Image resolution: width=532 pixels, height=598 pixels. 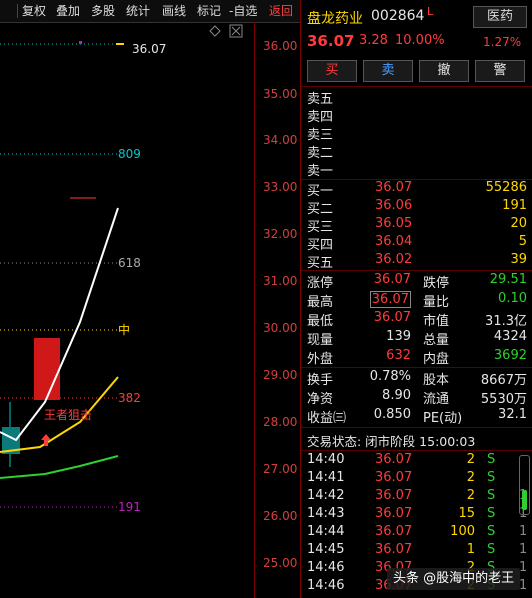 What do you see at coordinates (280, 516) in the screenshot?
I see `price-tick: 26.00` at bounding box center [280, 516].